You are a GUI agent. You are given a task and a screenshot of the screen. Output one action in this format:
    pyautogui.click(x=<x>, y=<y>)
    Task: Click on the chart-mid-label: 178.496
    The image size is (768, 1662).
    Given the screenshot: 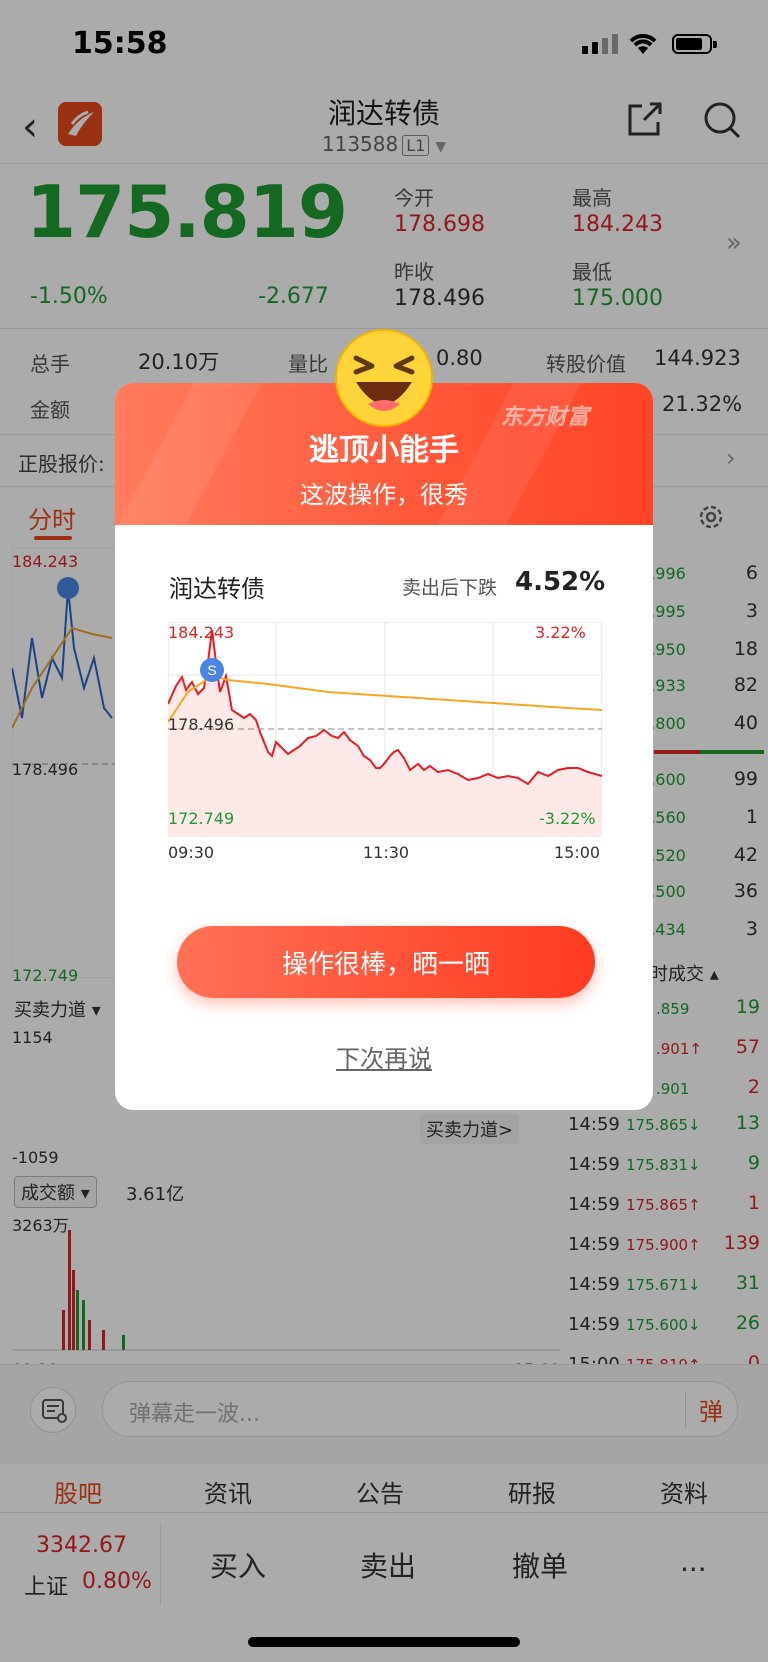 What is the action you would take?
    pyautogui.click(x=201, y=724)
    